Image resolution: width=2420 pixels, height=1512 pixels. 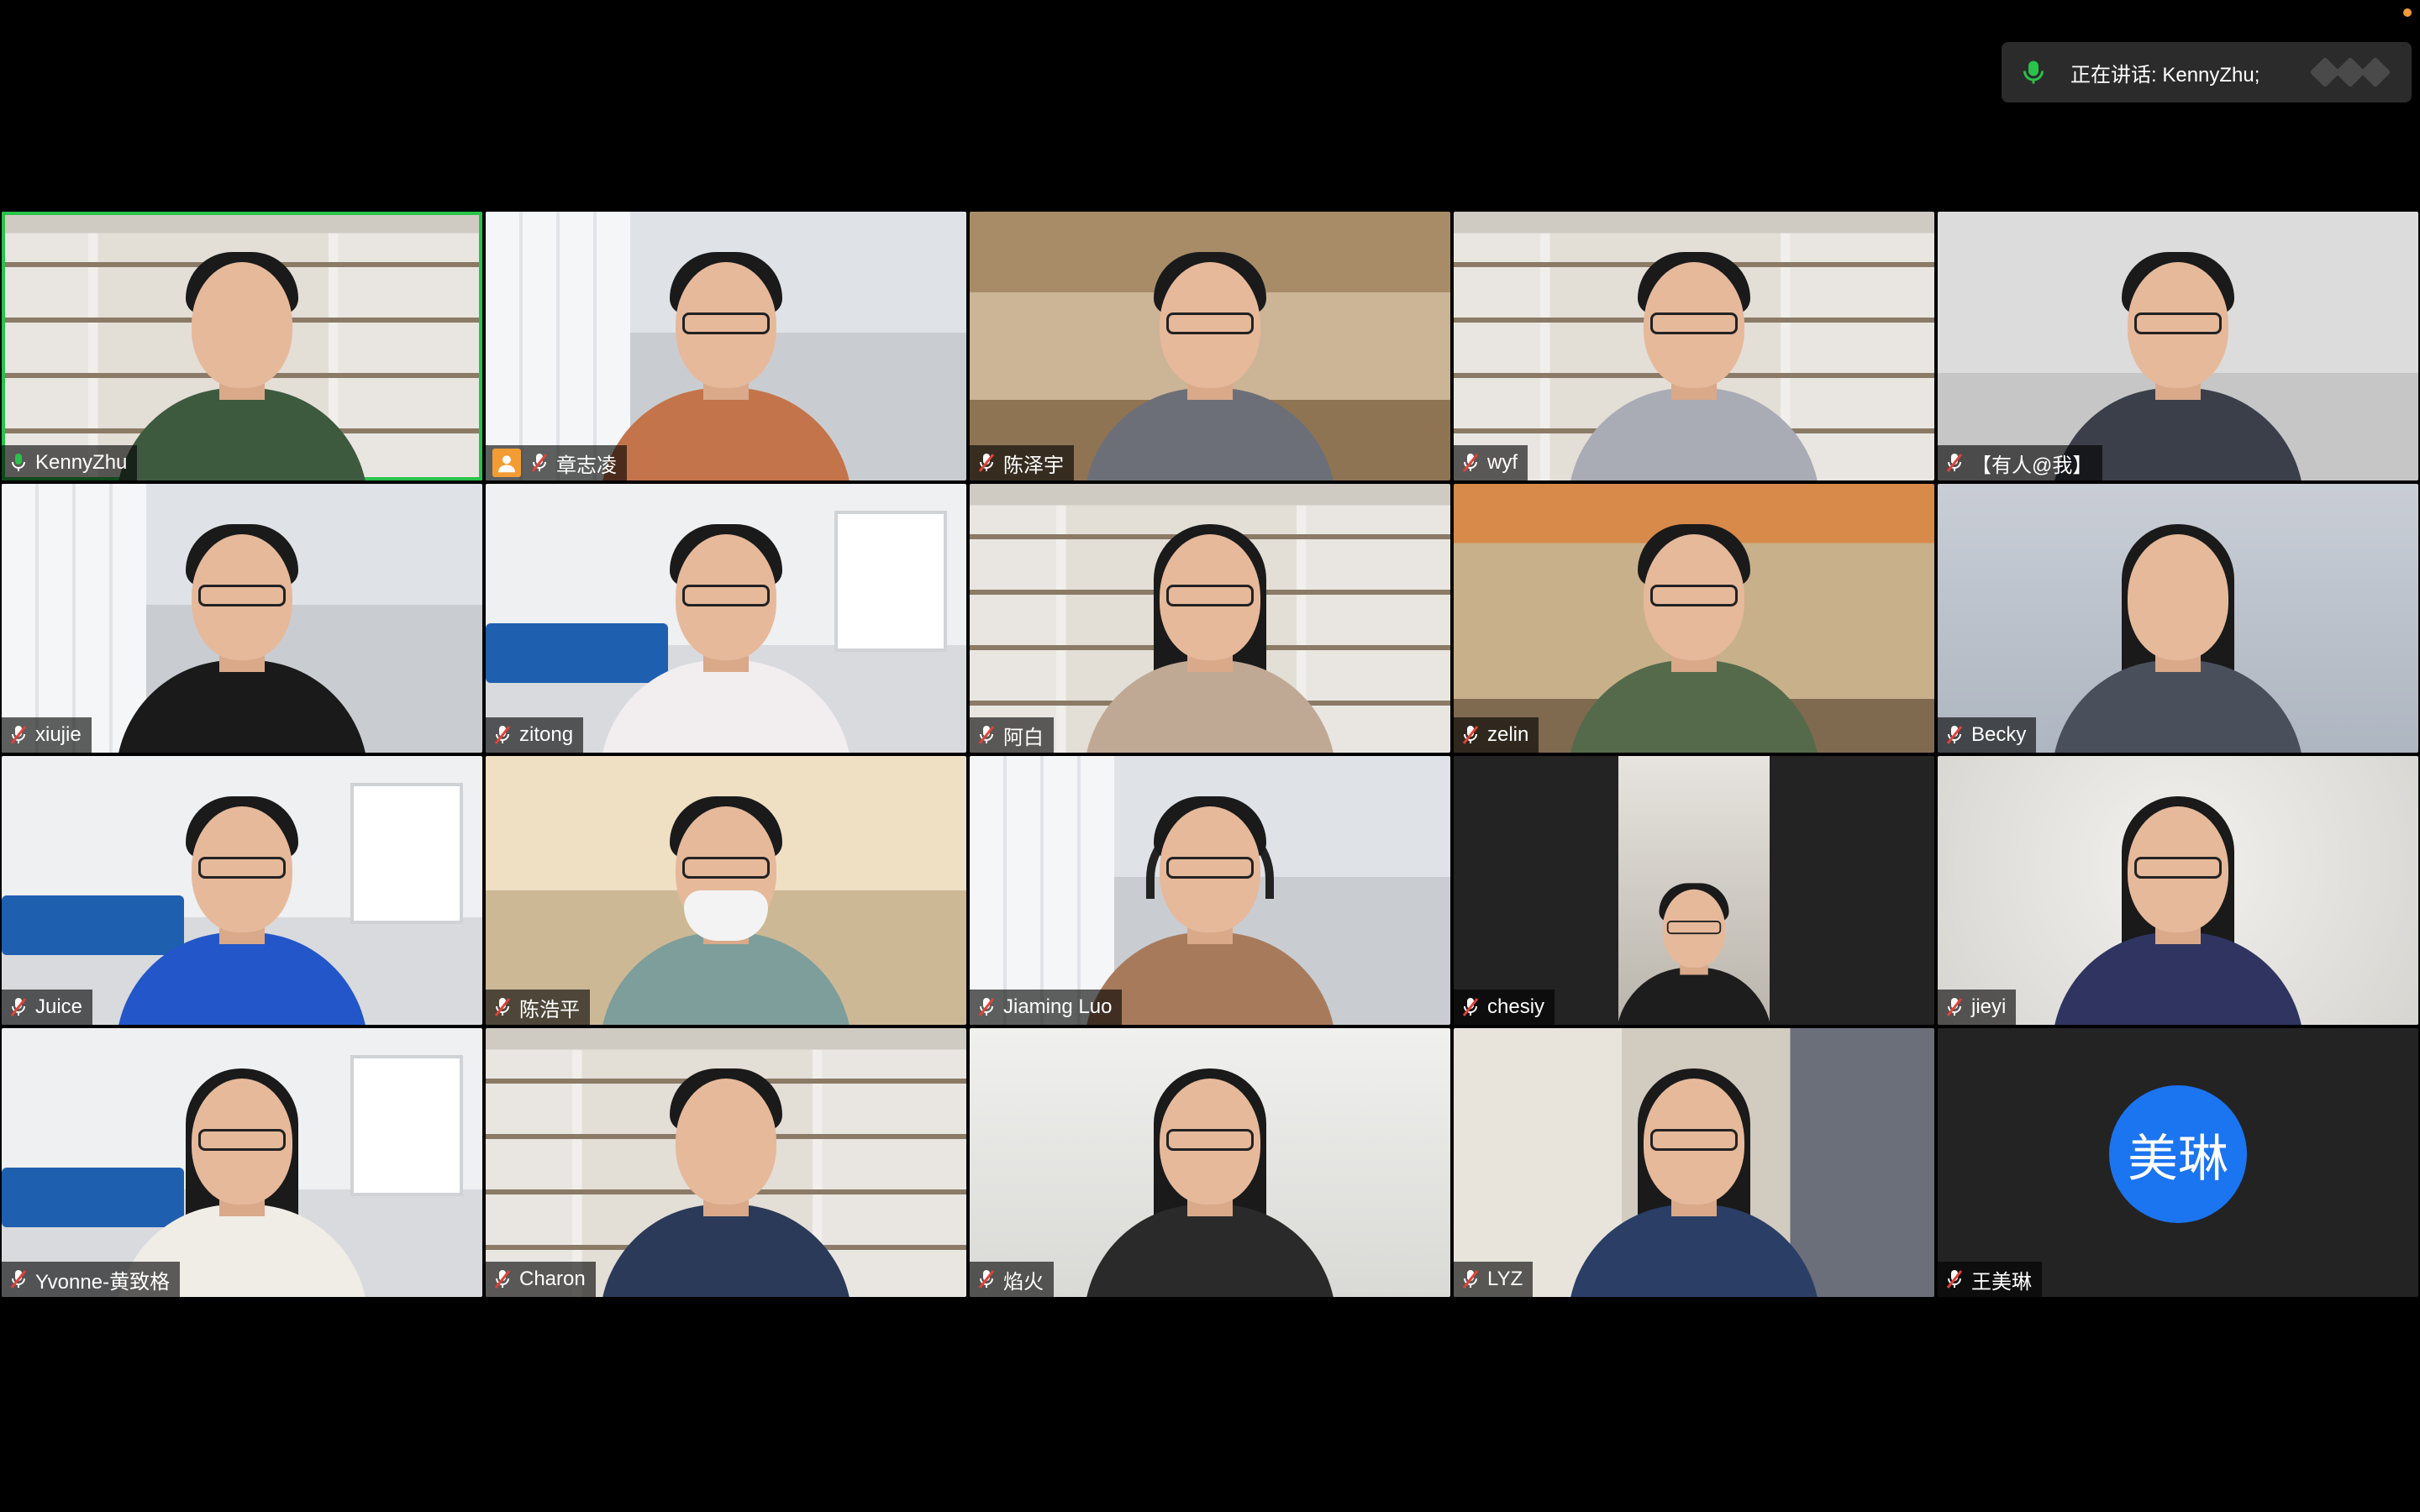 What do you see at coordinates (2407, 12) in the screenshot?
I see `recording-indicator-dot` at bounding box center [2407, 12].